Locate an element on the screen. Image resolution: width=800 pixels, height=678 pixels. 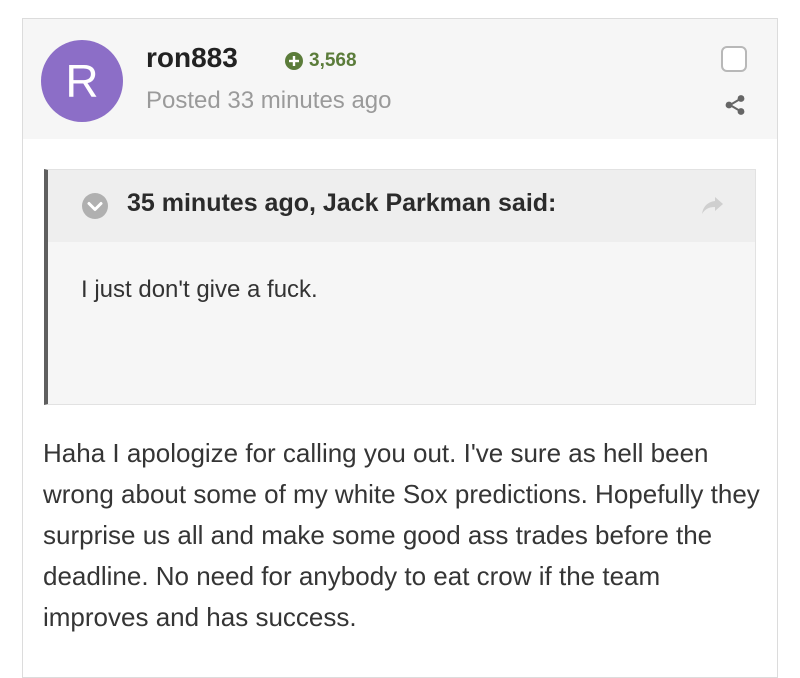
post-timestamp: Posted 33 minutes ago is located at coordinates (269, 101).